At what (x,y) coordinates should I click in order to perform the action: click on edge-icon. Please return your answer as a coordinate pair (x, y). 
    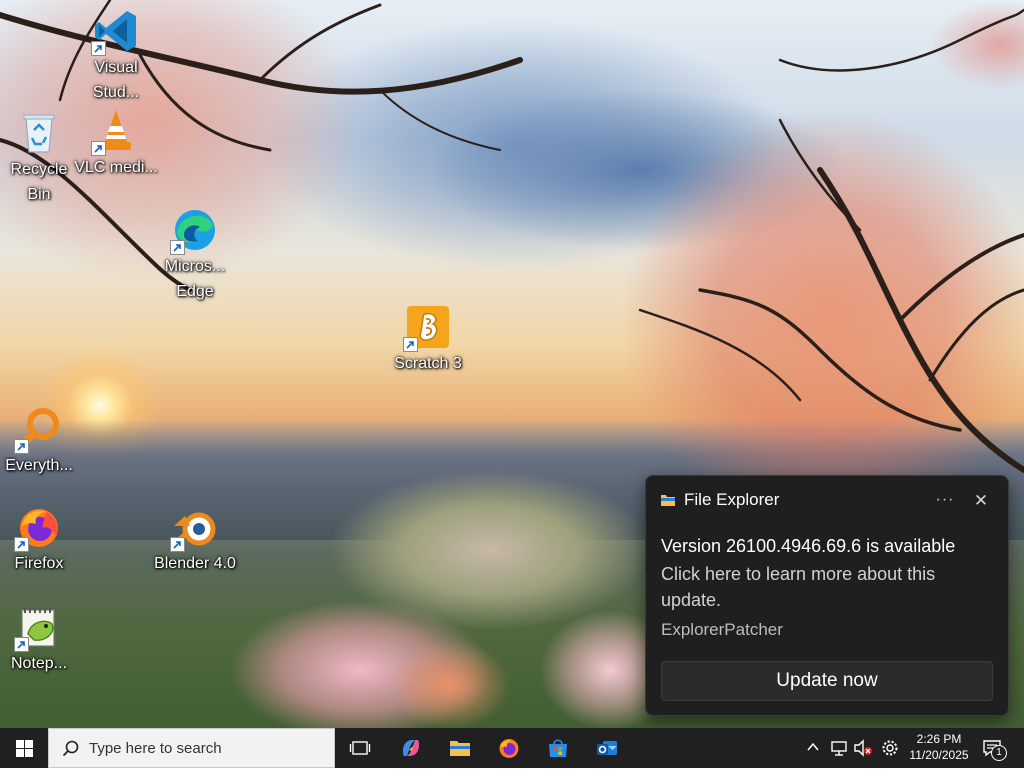
    Looking at the image, I should click on (194, 231).